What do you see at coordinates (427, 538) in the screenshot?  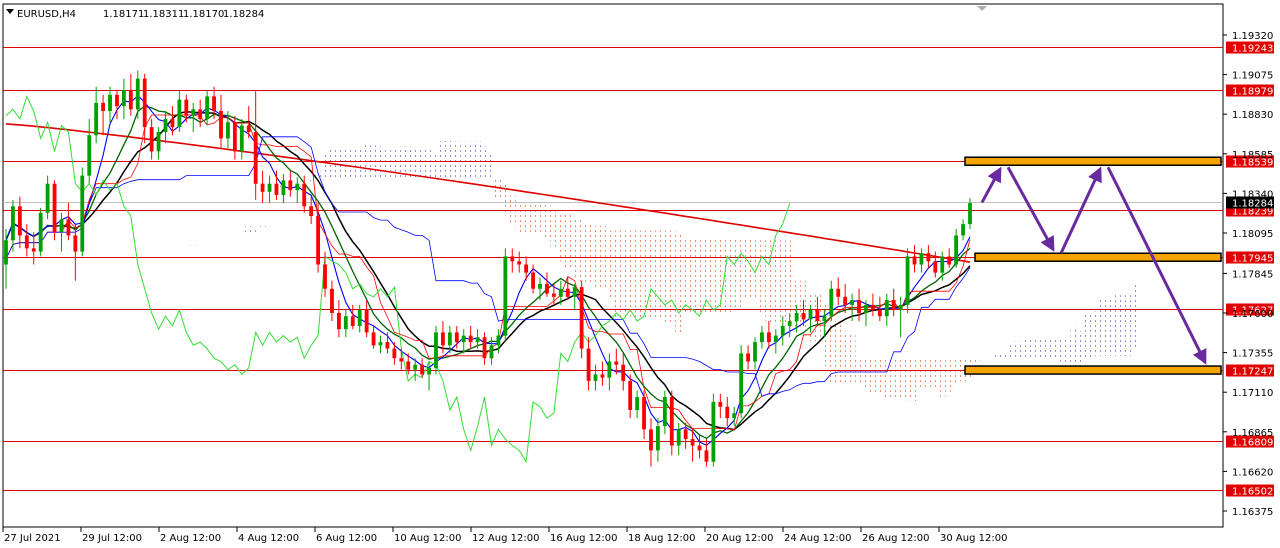 I see `x-tick-label: 10 Aug 12:00` at bounding box center [427, 538].